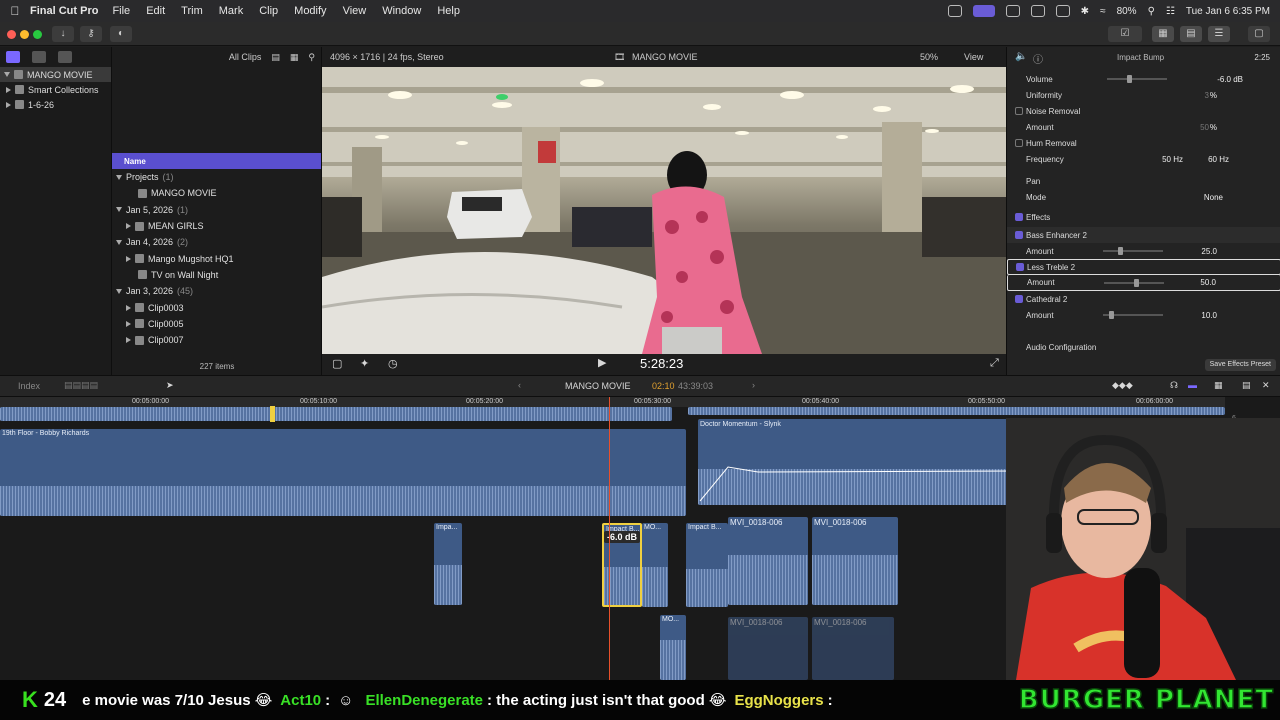  Describe the element at coordinates (294, 57) in the screenshot. I see `list-view-icon: ▦` at that location.